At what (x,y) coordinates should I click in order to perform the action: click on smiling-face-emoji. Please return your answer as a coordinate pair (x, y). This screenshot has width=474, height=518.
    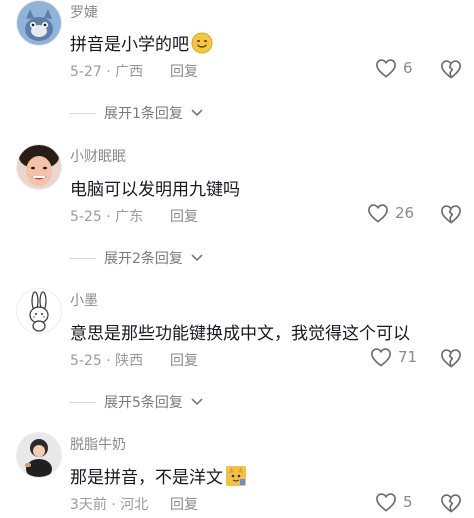
    Looking at the image, I should click on (202, 45).